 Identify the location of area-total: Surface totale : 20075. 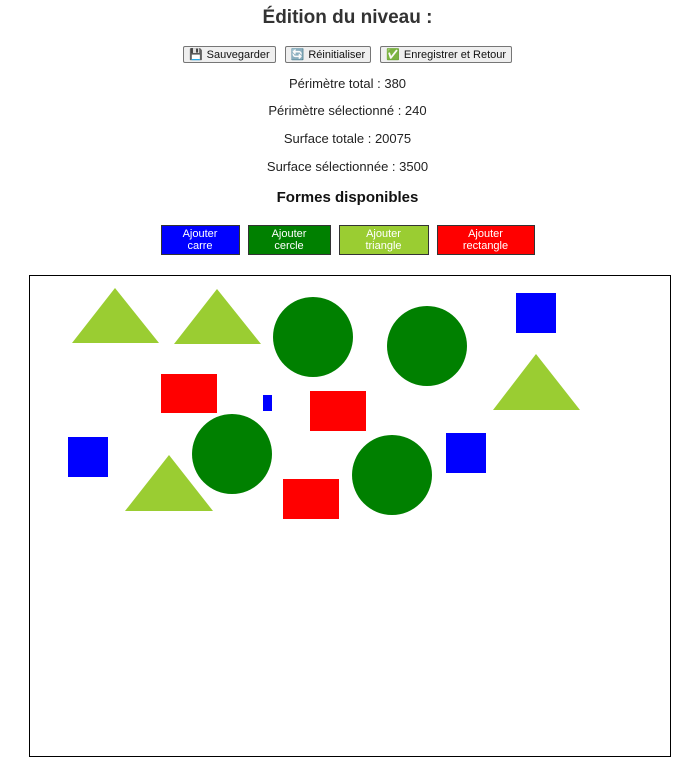
(347, 138).